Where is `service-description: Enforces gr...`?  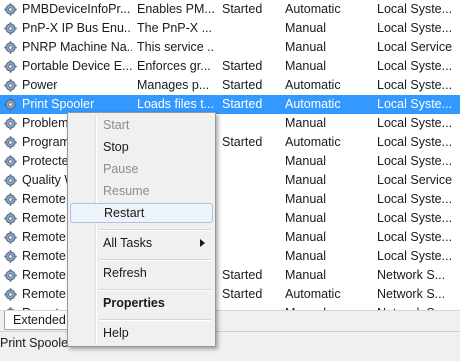 service-description: Enforces gr... is located at coordinates (174, 66).